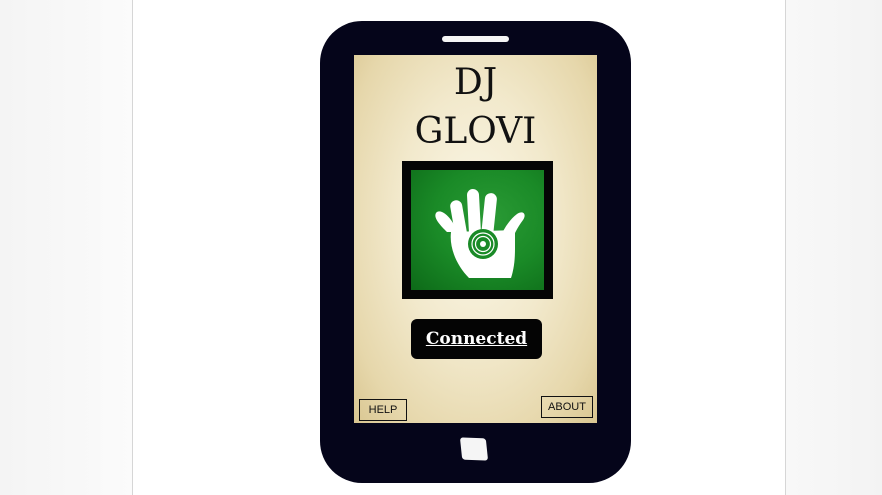  I want to click on phone-speaker, so click(475, 39).